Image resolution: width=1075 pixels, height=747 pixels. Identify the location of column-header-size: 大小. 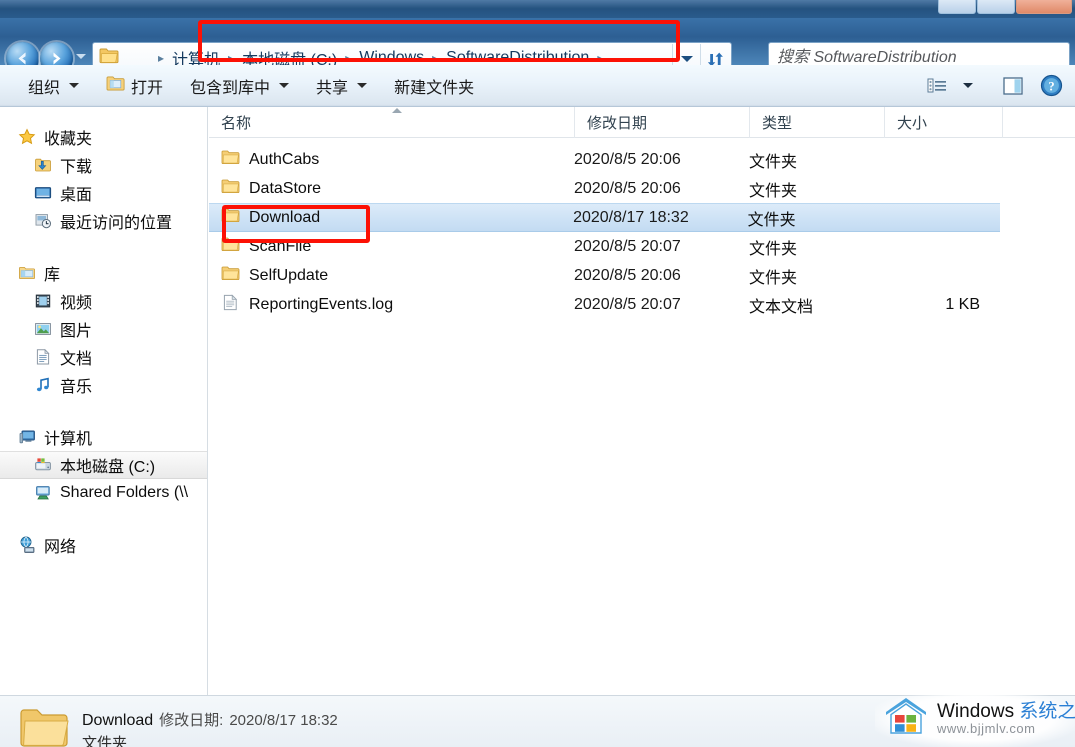
(943, 122).